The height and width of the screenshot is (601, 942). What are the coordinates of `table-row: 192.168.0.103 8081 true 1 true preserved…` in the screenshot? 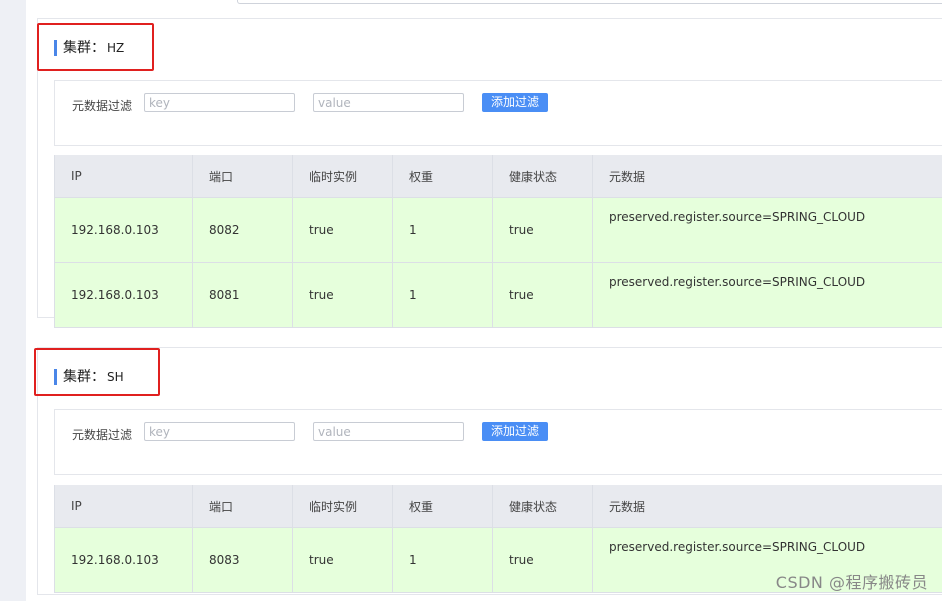 It's located at (498, 295).